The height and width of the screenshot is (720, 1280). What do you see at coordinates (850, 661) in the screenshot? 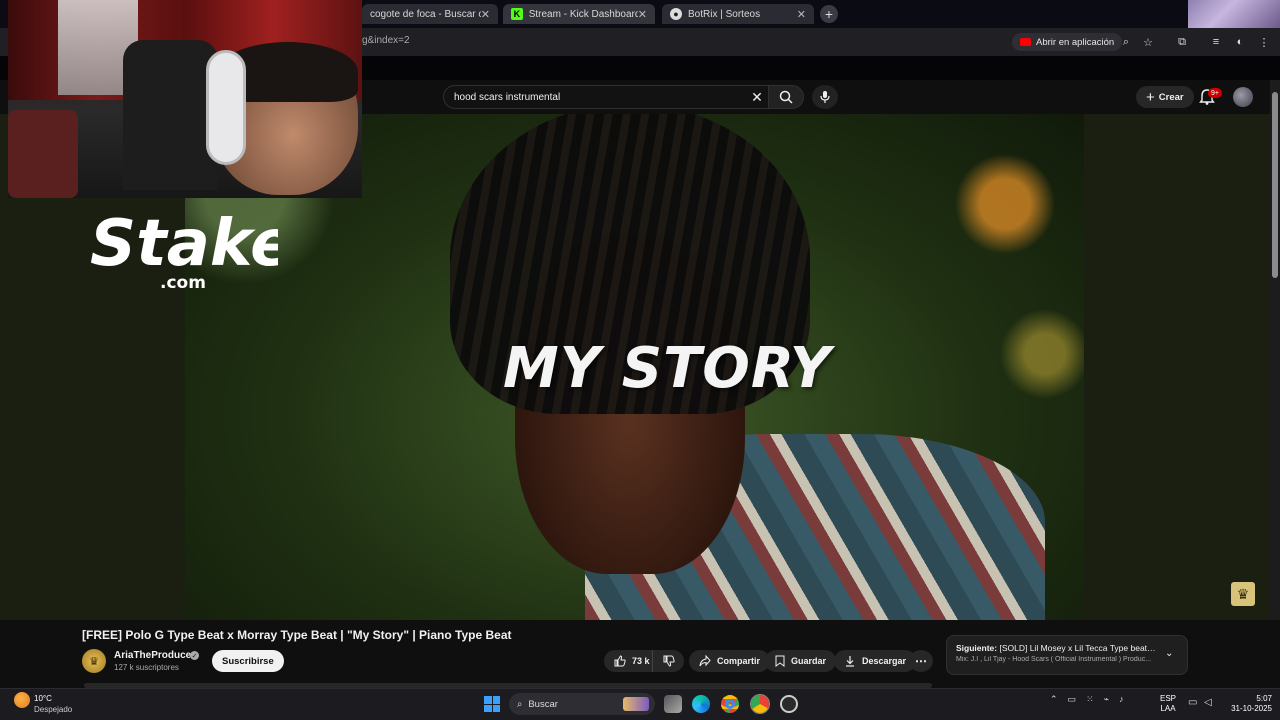
I see `download-icon` at bounding box center [850, 661].